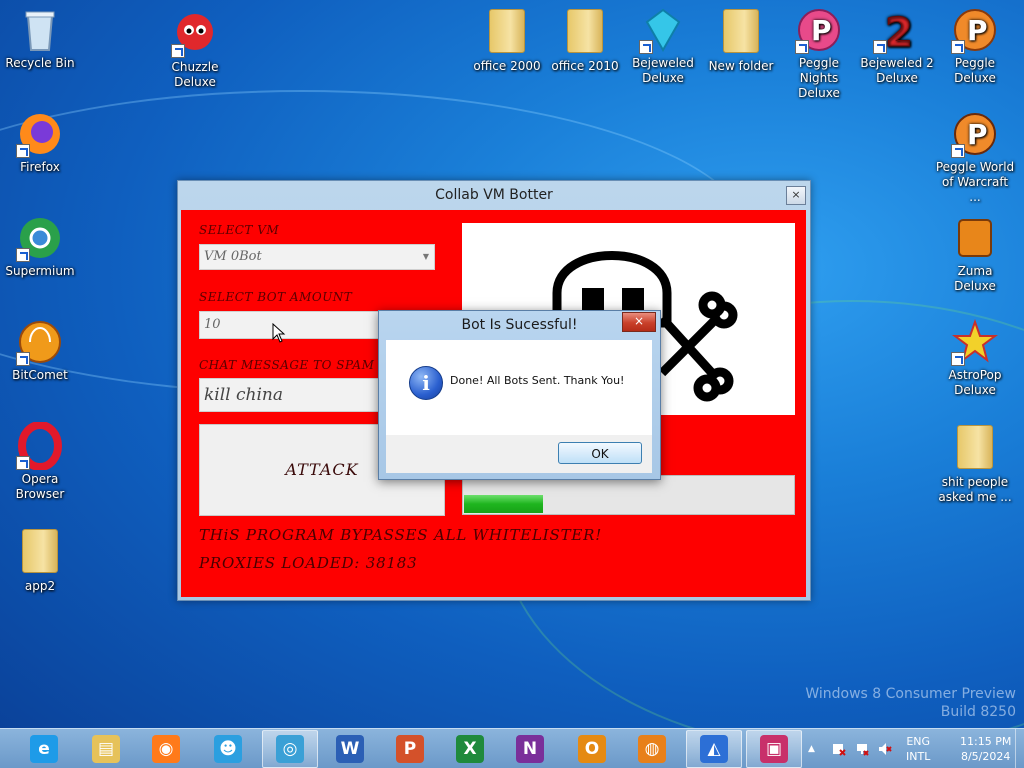 This screenshot has height=768, width=1024. What do you see at coordinates (279, 333) in the screenshot?
I see `mouse-cursor-icon` at bounding box center [279, 333].